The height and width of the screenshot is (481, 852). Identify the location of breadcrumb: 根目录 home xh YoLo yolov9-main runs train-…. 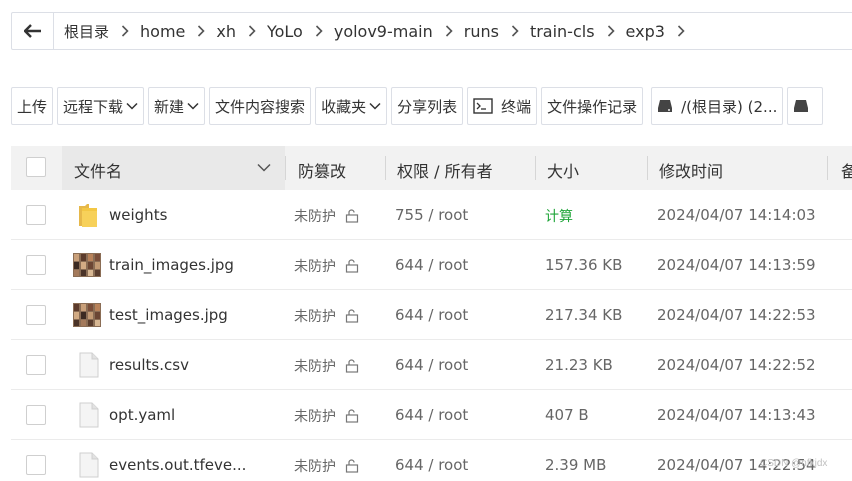
(375, 31).